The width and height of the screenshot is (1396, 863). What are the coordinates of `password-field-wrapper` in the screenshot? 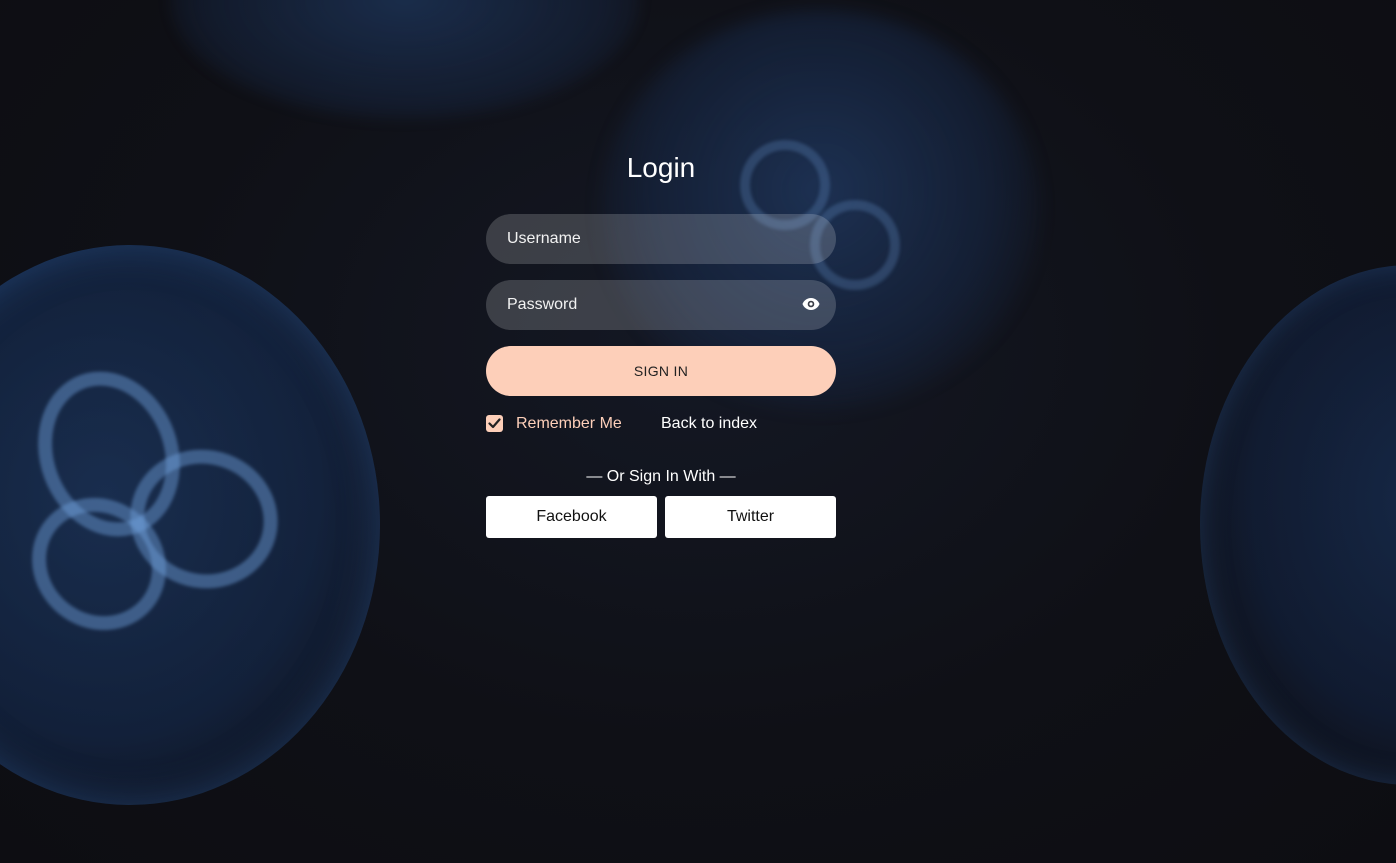 It's located at (661, 305).